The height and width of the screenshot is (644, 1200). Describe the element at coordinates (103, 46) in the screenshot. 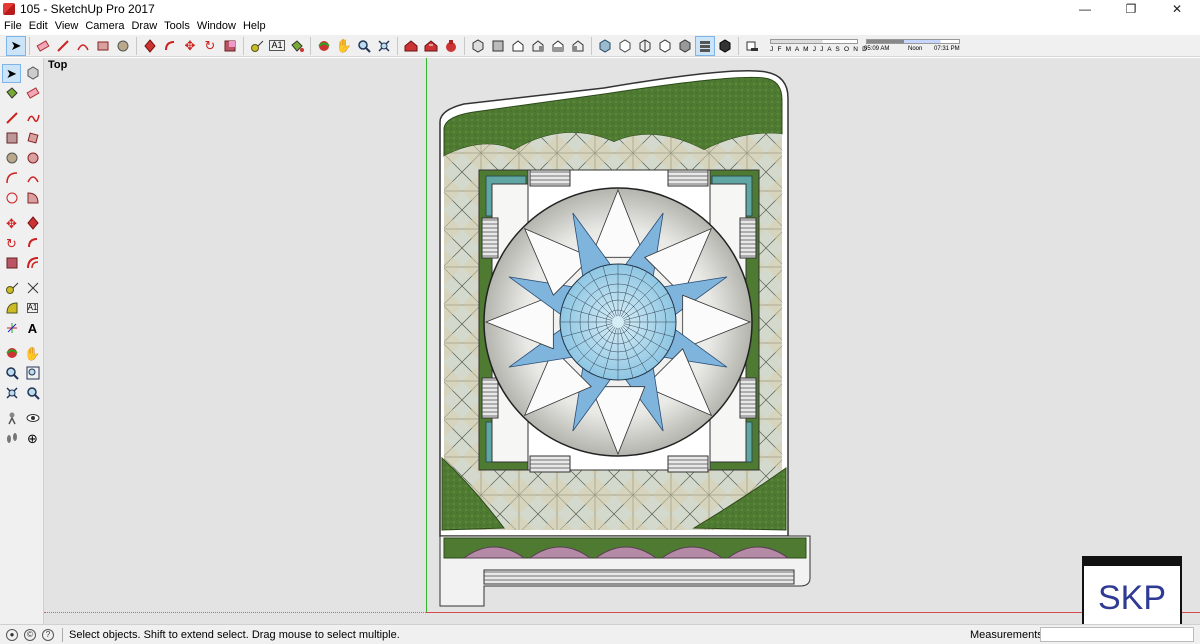

I see `shapes-tool-button` at that location.